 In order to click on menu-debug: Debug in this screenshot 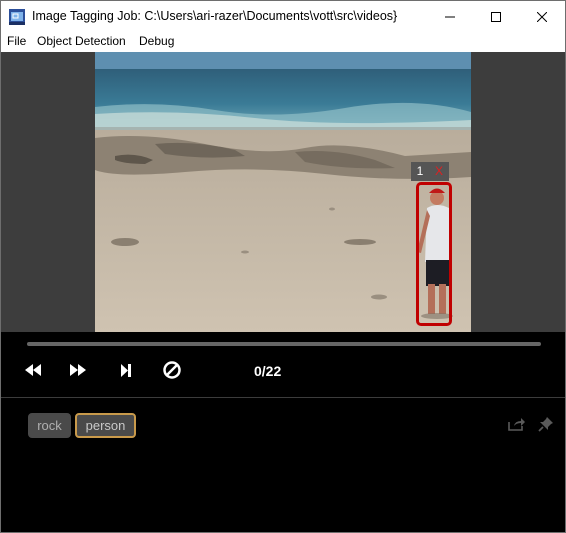, I will do `click(156, 41)`.